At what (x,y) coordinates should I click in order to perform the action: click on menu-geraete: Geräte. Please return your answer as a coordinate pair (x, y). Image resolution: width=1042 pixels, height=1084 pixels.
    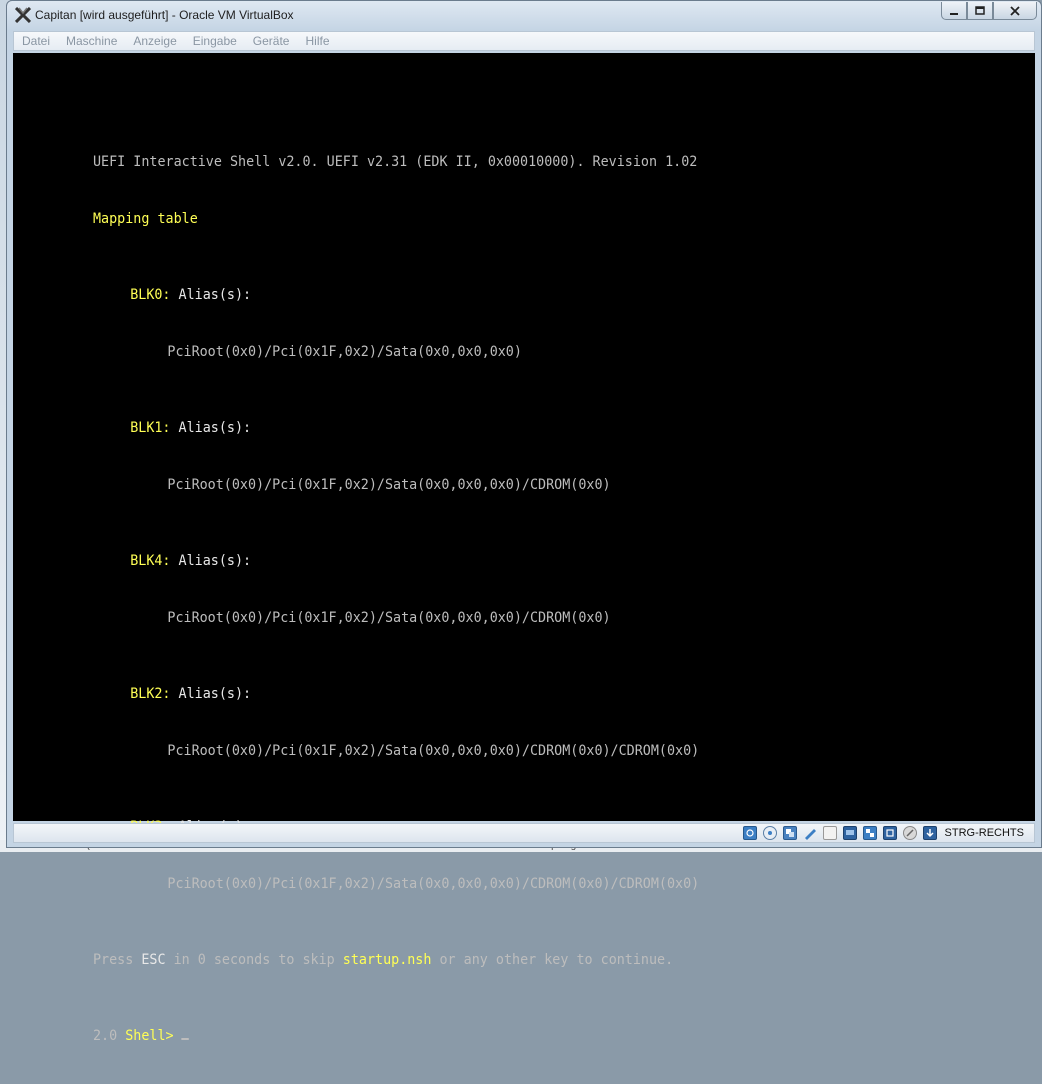
    Looking at the image, I should click on (271, 41).